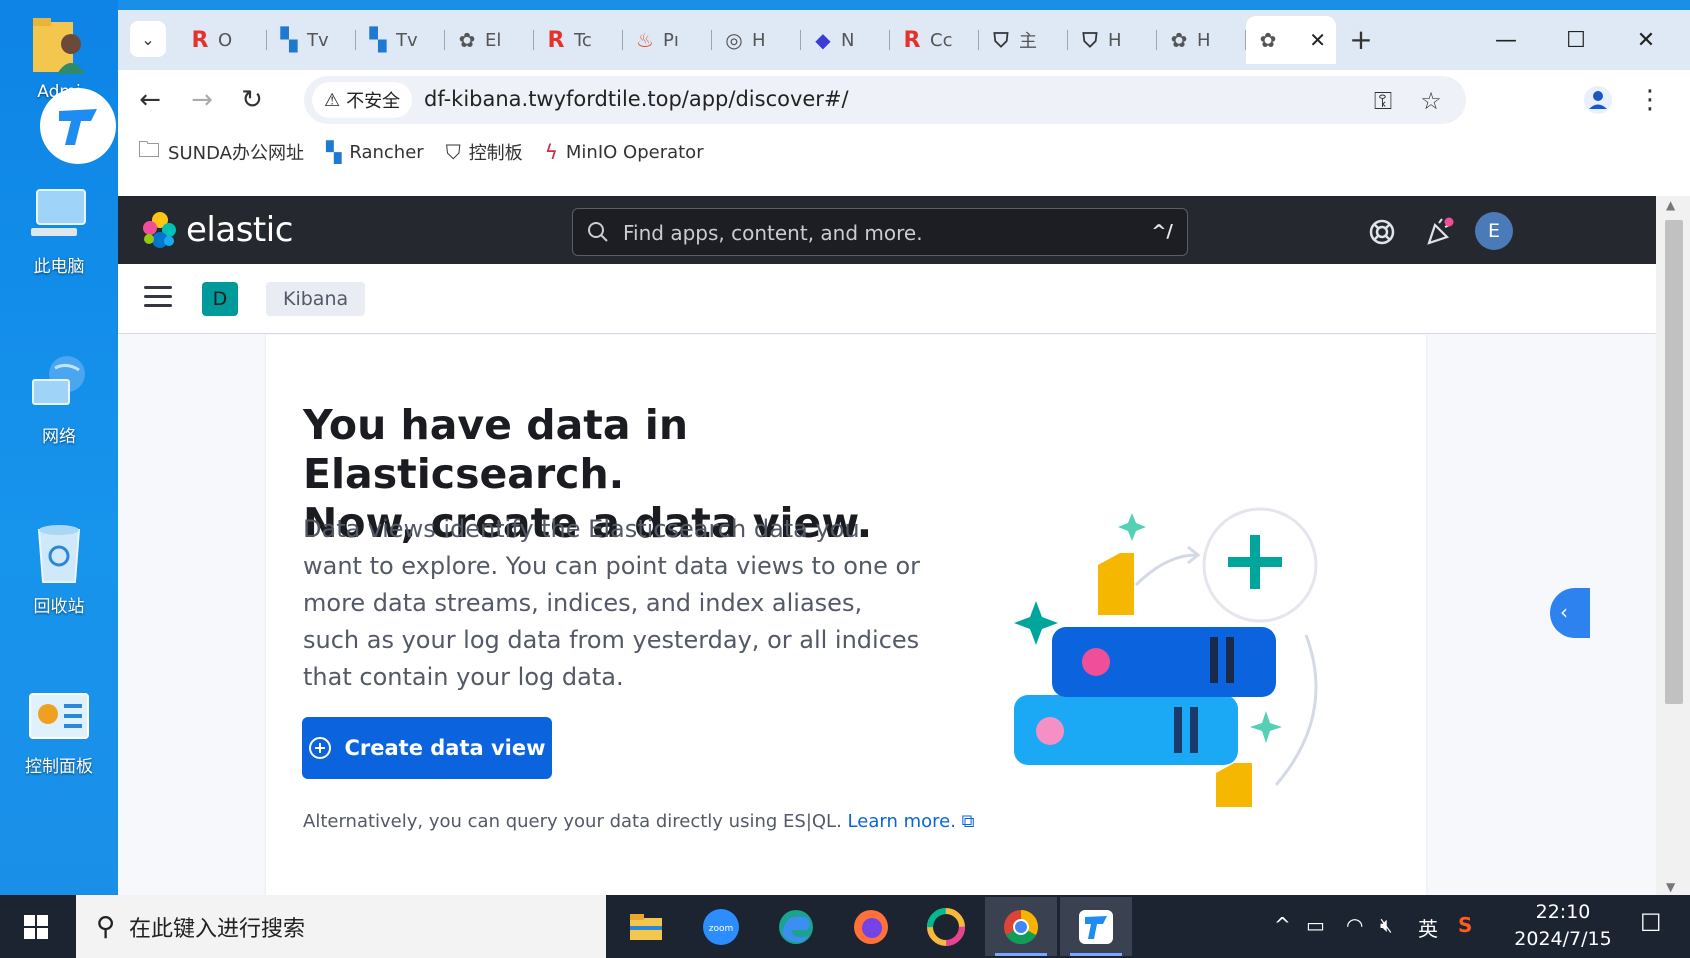 The width and height of the screenshot is (1690, 958). What do you see at coordinates (1576, 40) in the screenshot?
I see `maximize-button: ☐` at bounding box center [1576, 40].